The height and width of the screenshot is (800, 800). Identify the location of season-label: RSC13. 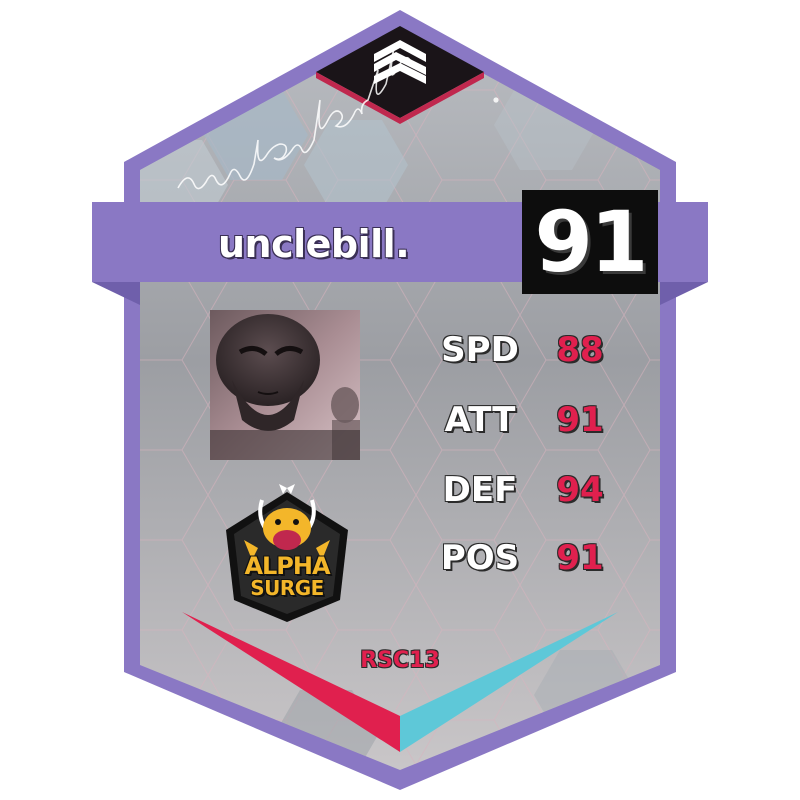
(400, 660).